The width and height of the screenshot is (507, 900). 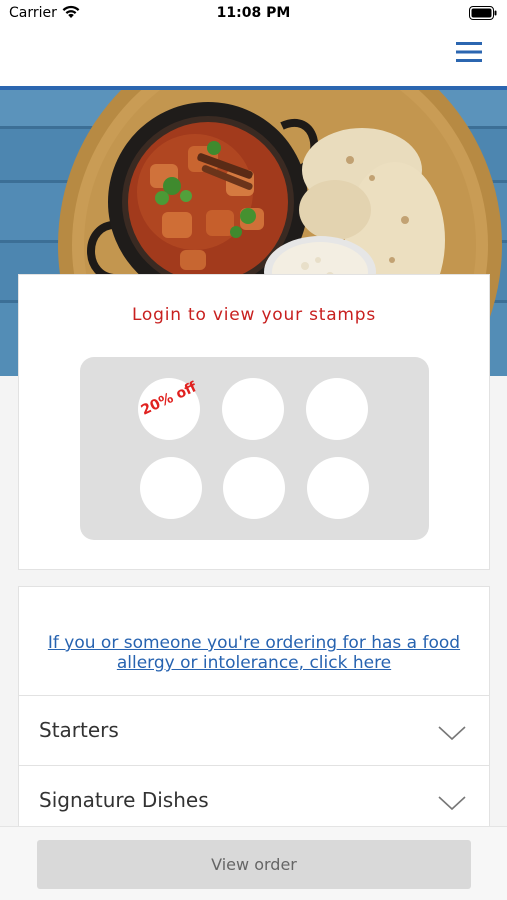 I want to click on category-label: Signature Dishes, so click(x=124, y=800).